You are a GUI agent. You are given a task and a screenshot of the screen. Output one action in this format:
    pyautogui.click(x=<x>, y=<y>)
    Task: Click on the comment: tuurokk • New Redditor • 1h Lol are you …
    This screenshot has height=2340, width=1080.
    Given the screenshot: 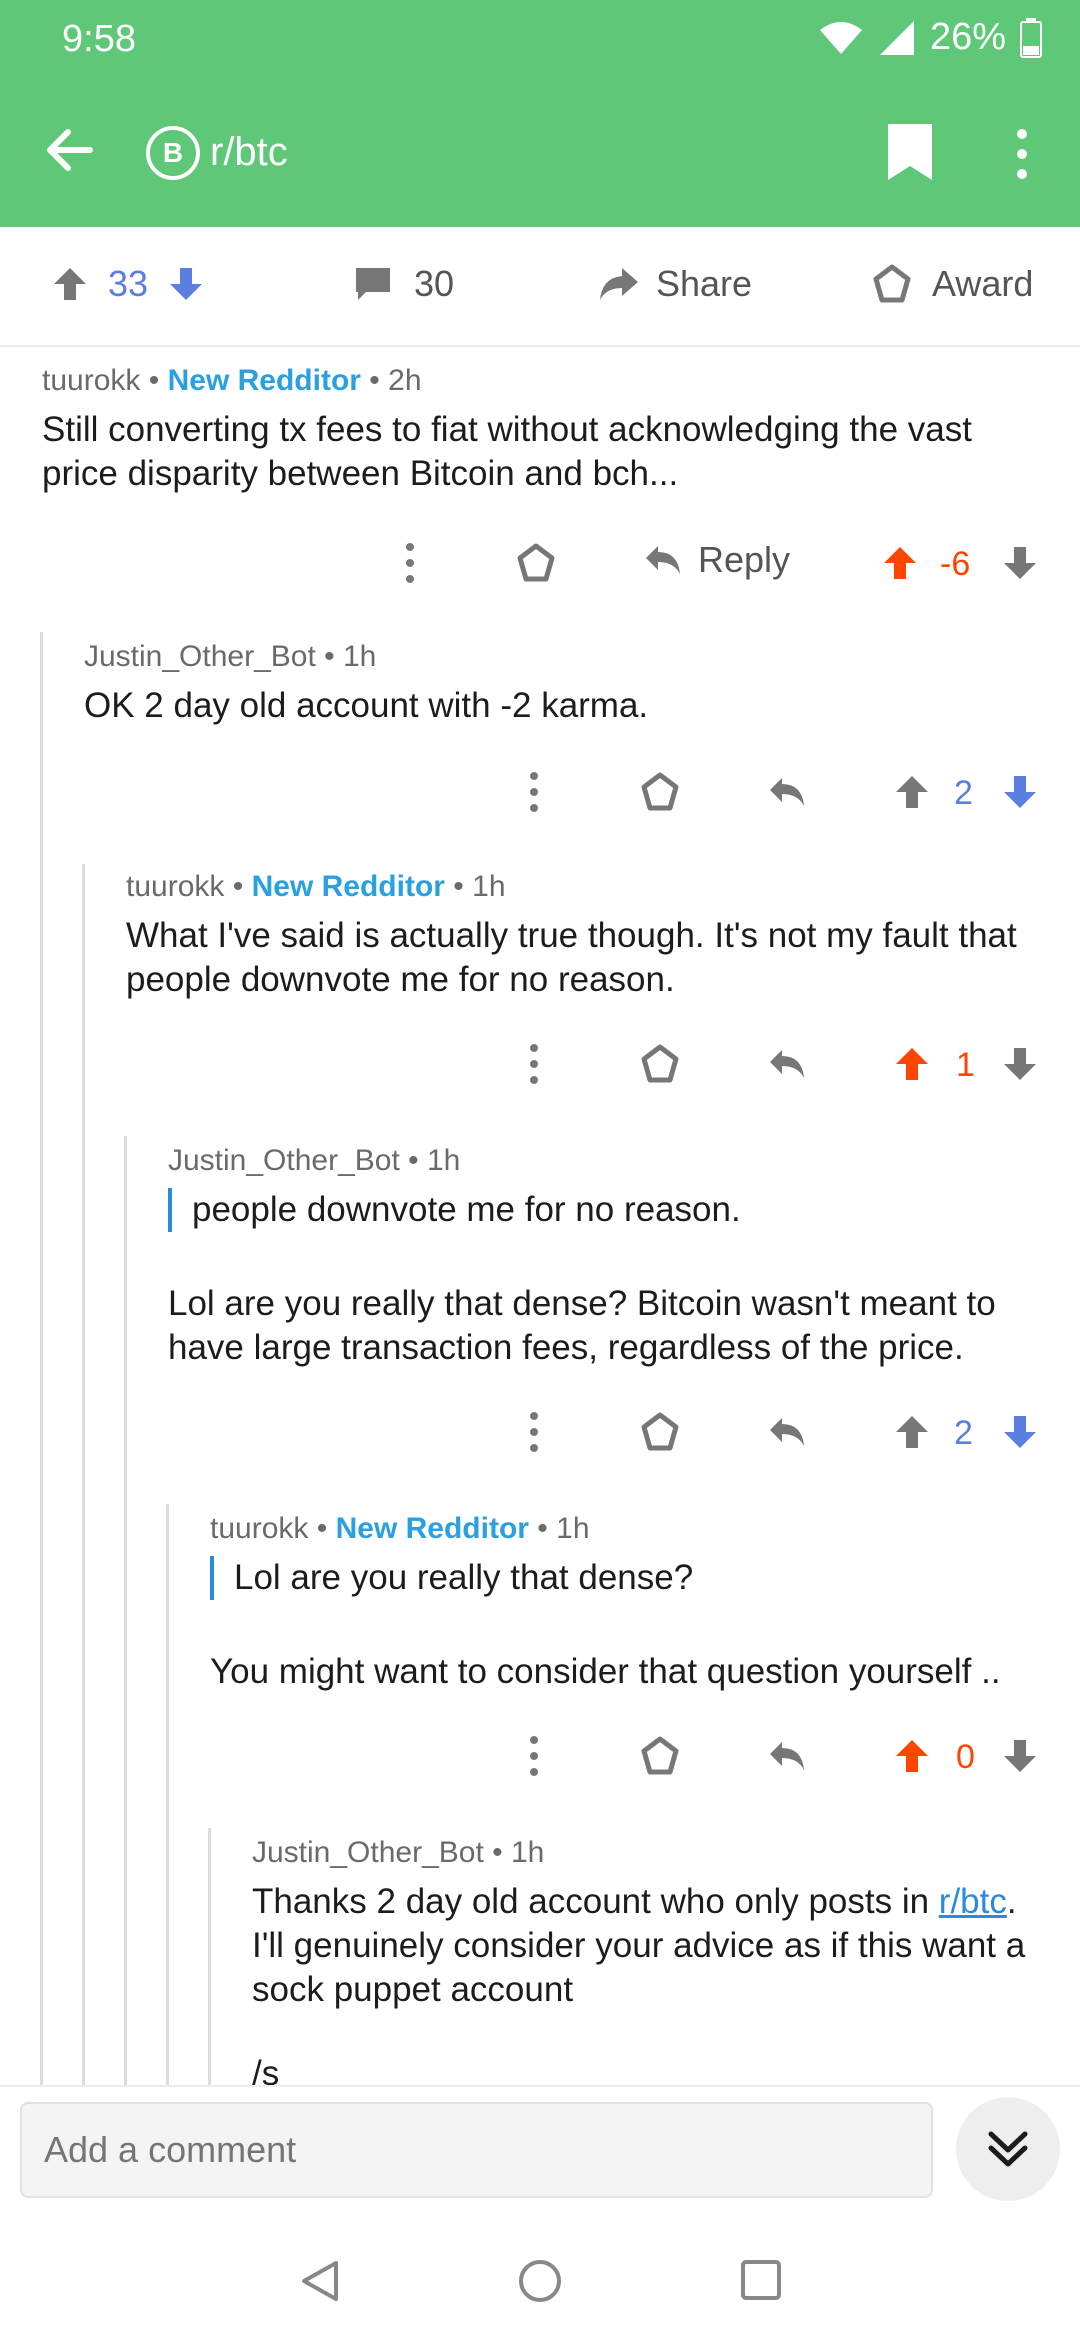 What is the action you would take?
    pyautogui.click(x=635, y=1603)
    